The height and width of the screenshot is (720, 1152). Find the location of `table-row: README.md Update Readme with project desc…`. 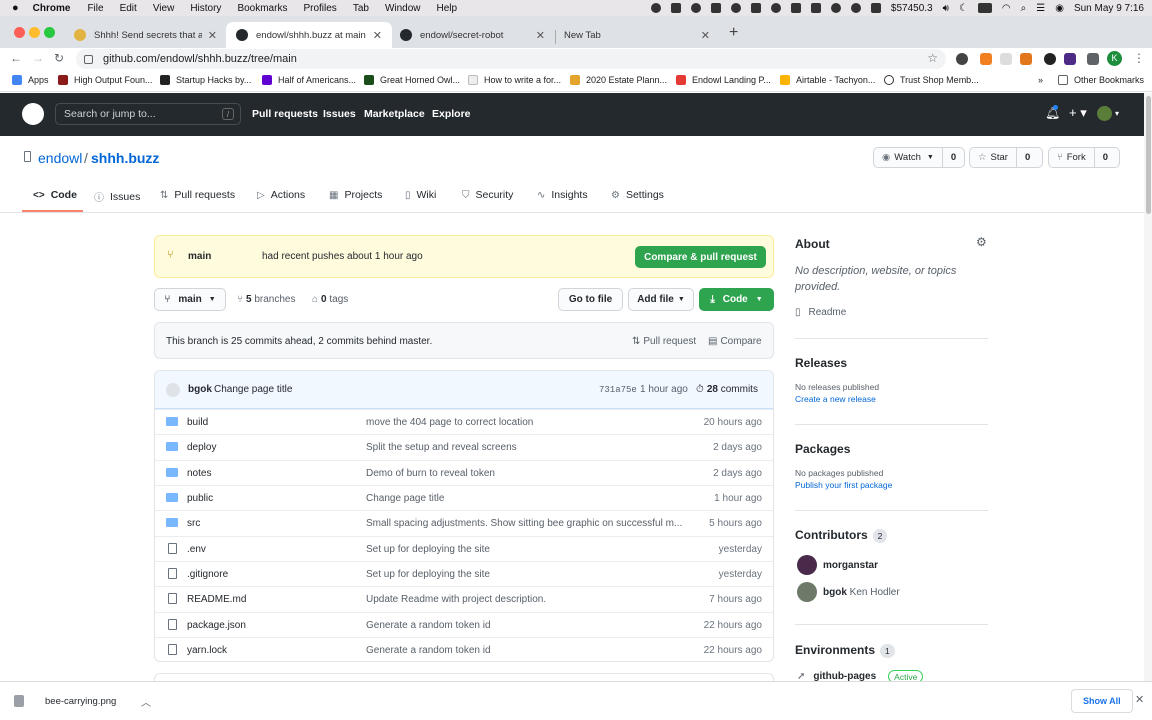

table-row: README.md Update Readme with project desc… is located at coordinates (464, 598).